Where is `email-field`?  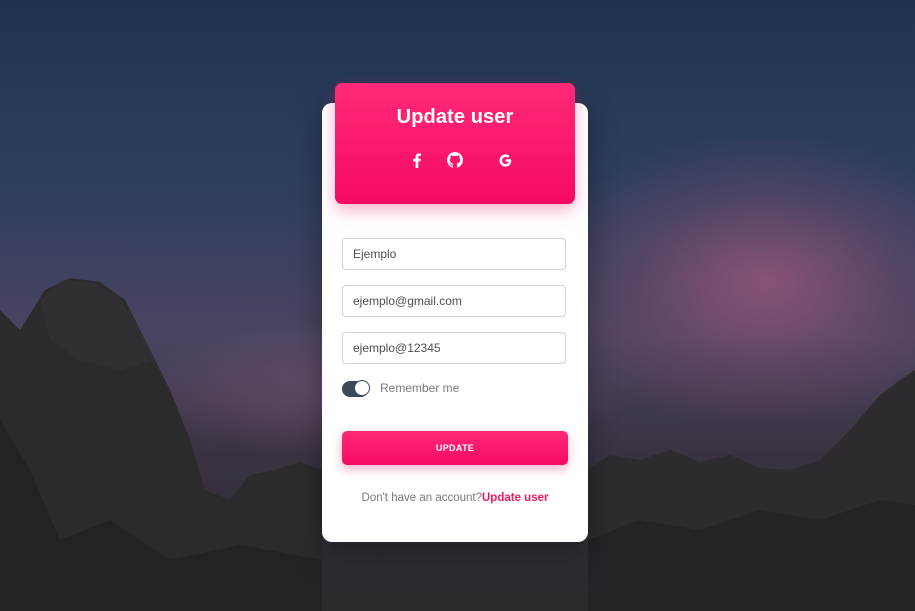 email-field is located at coordinates (454, 301).